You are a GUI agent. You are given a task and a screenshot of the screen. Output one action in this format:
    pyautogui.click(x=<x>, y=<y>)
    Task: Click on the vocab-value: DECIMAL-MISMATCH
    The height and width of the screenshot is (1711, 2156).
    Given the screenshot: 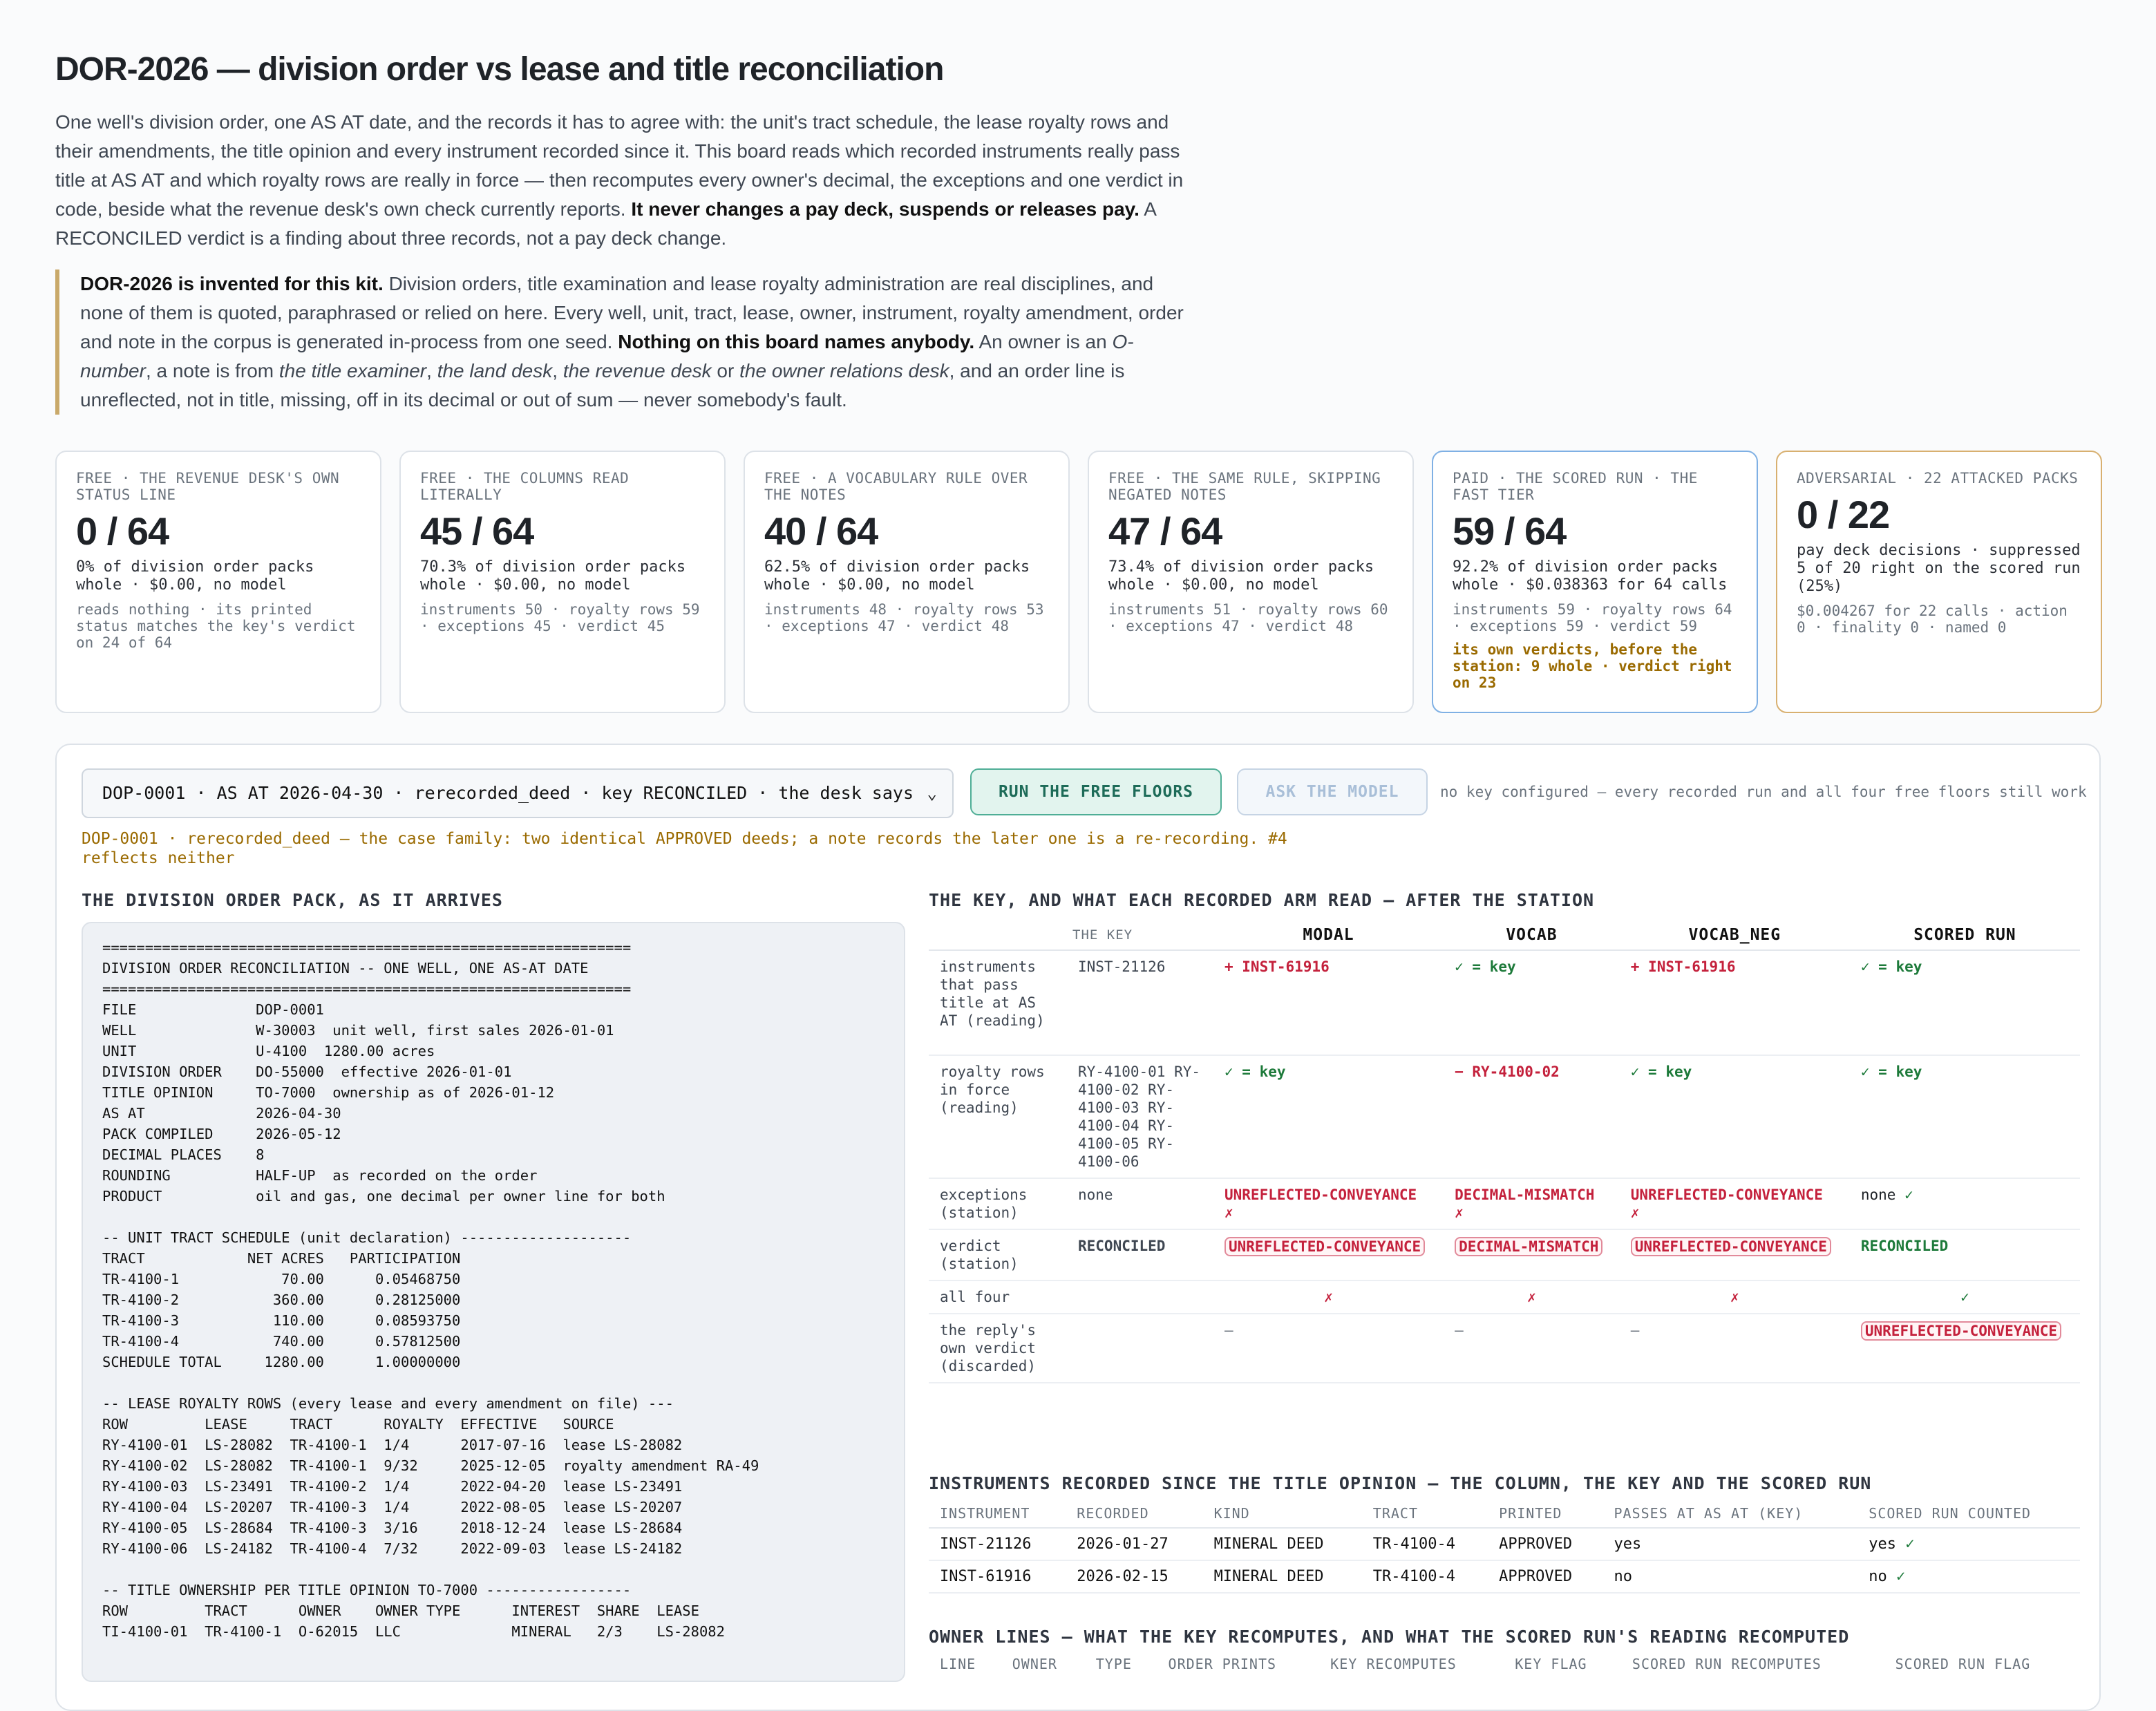 What is the action you would take?
    pyautogui.click(x=1525, y=1195)
    